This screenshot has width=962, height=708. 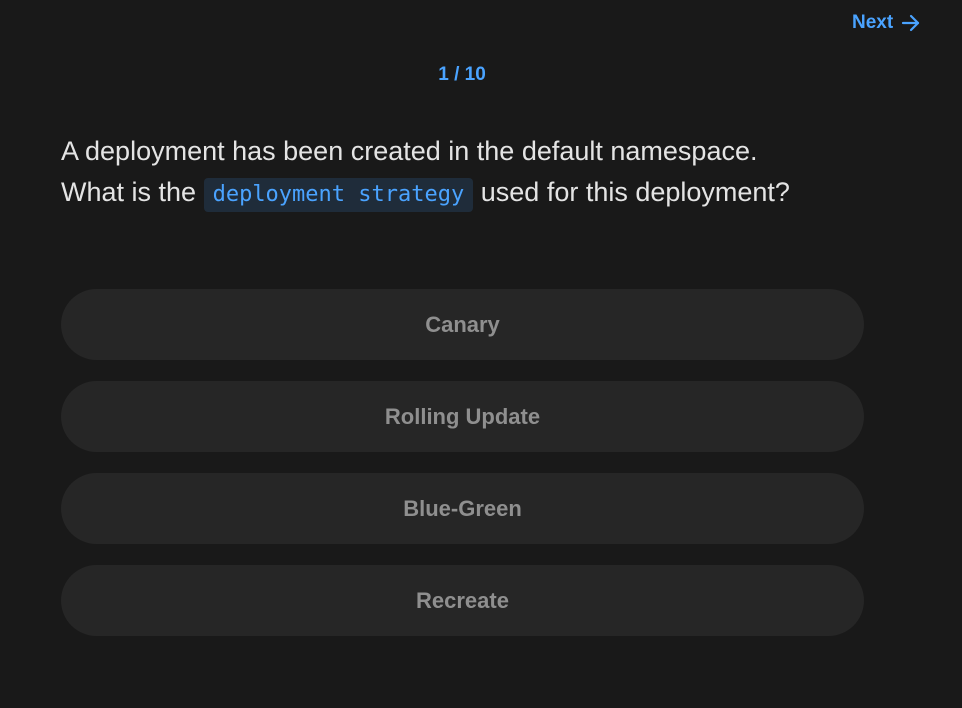 I want to click on answer-option-rolling-update: Rolling Update, so click(x=462, y=416).